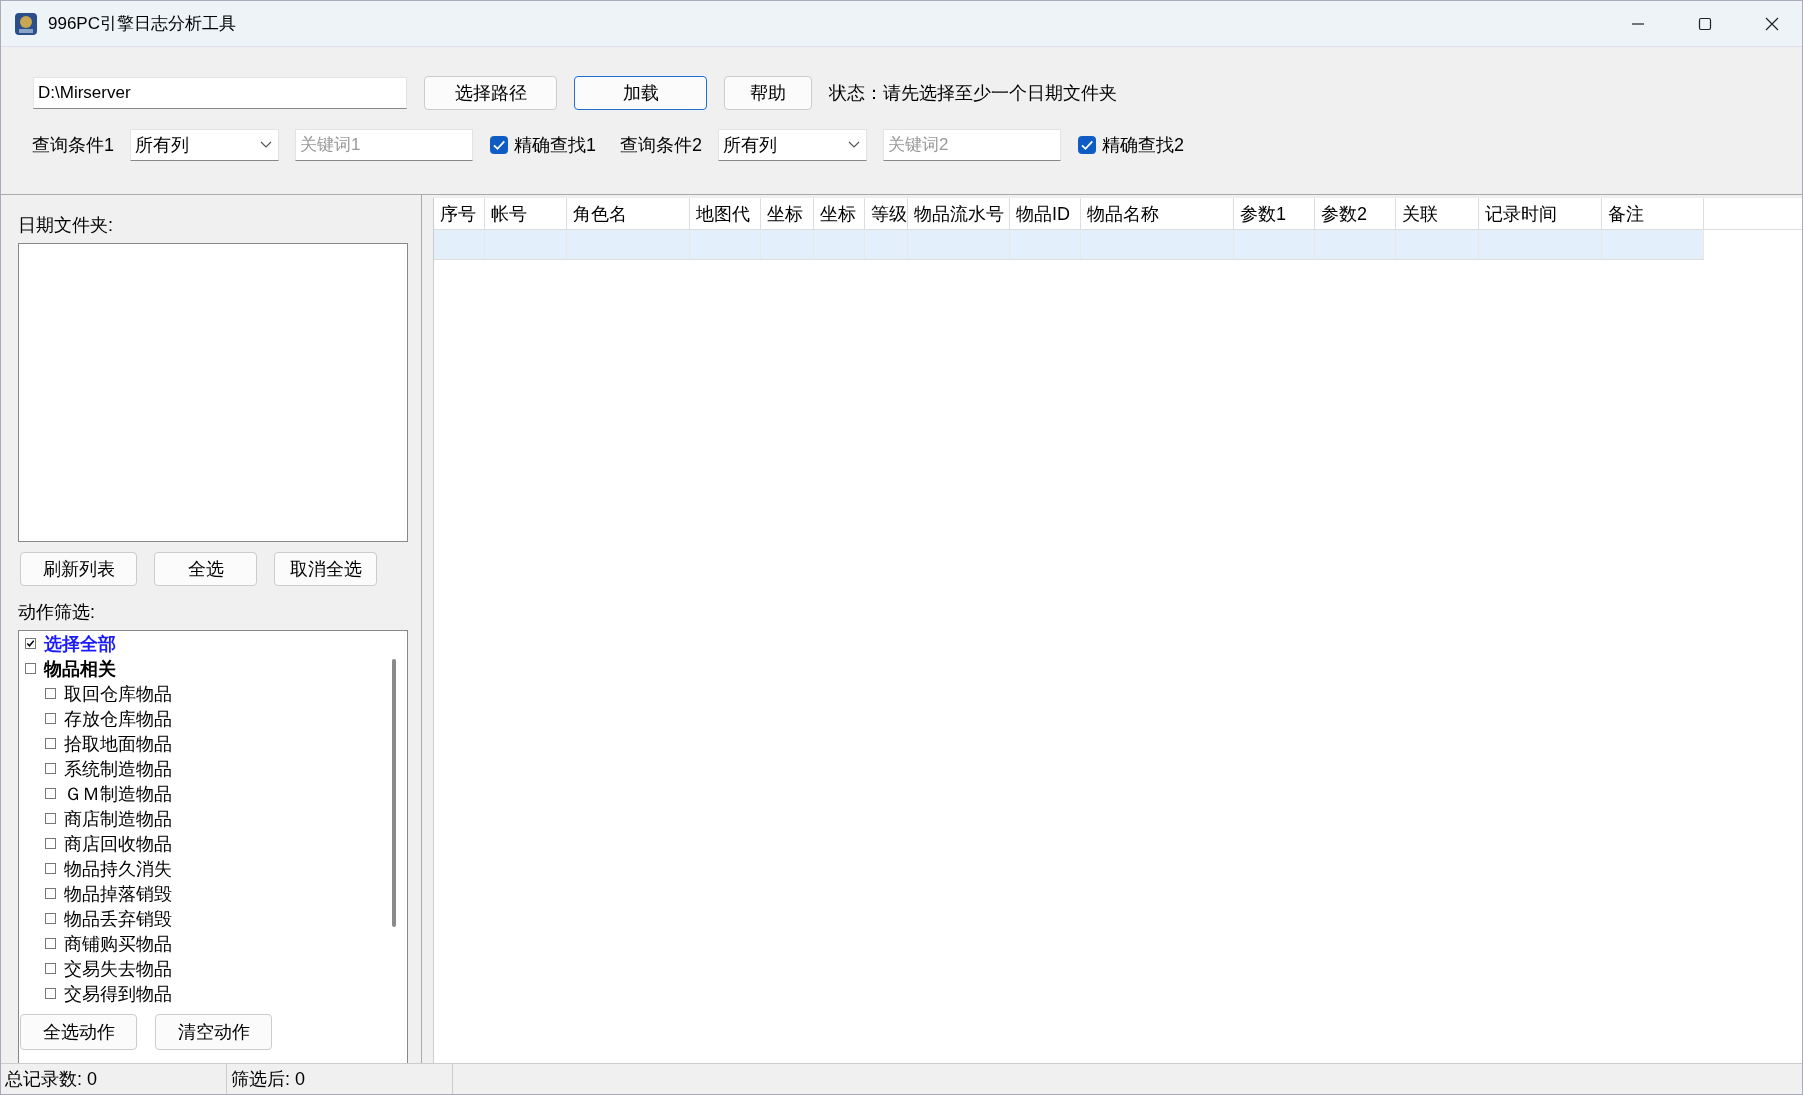  I want to click on folder-button: 取消全选, so click(325, 569).